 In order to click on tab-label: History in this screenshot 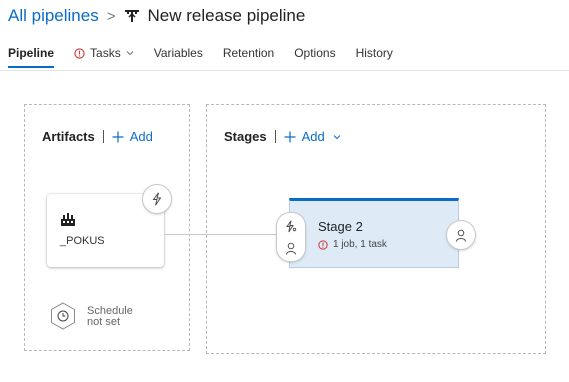, I will do `click(374, 53)`.